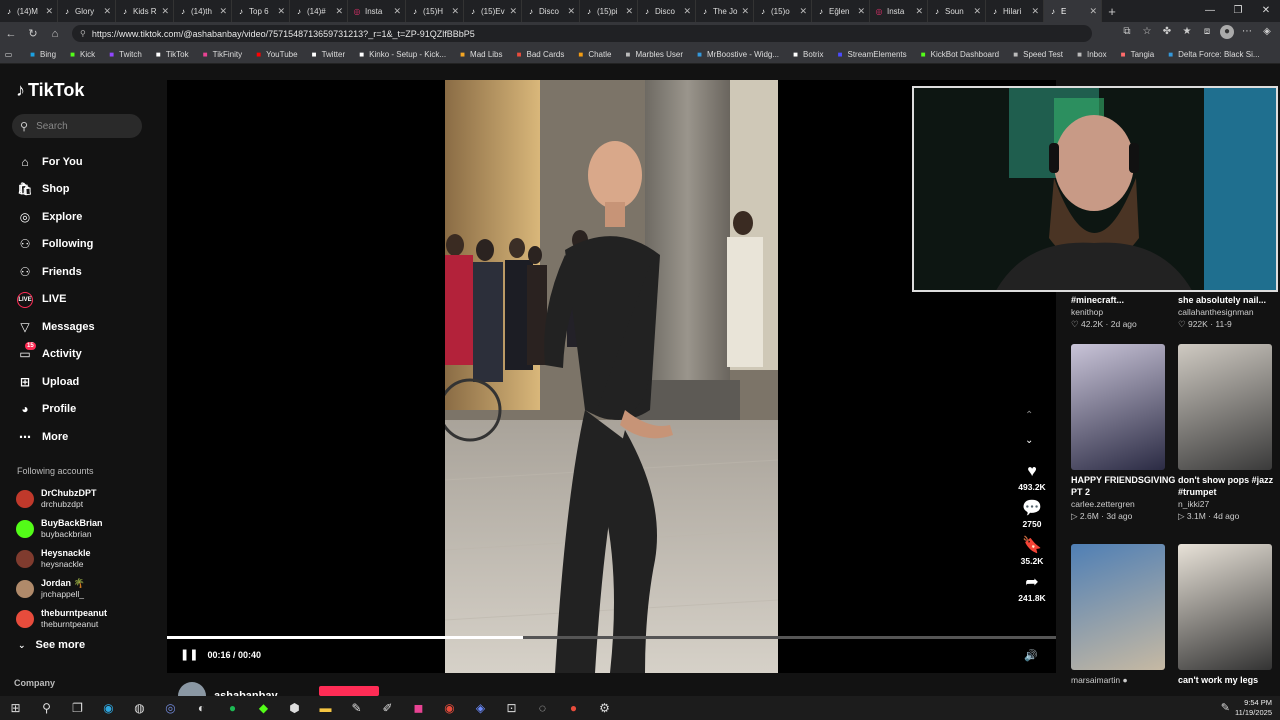 The width and height of the screenshot is (1280, 720). I want to click on bookmark-item: ■ Bad Cards, so click(540, 54).